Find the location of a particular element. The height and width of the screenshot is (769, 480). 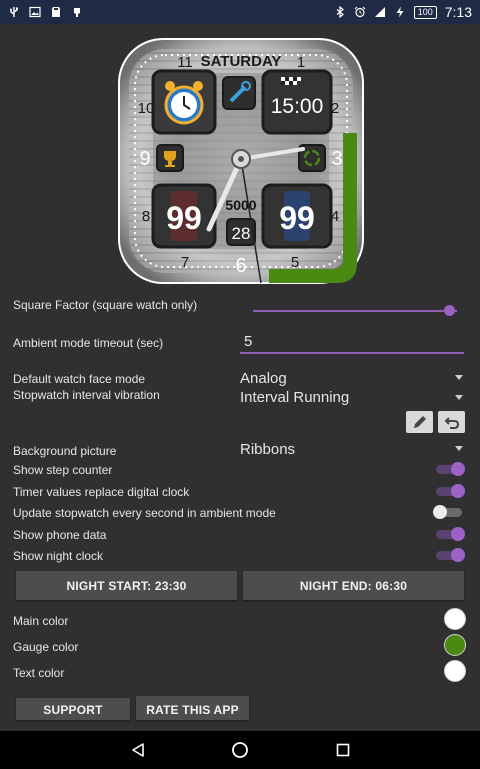

text-color-swatch is located at coordinates (455, 671).